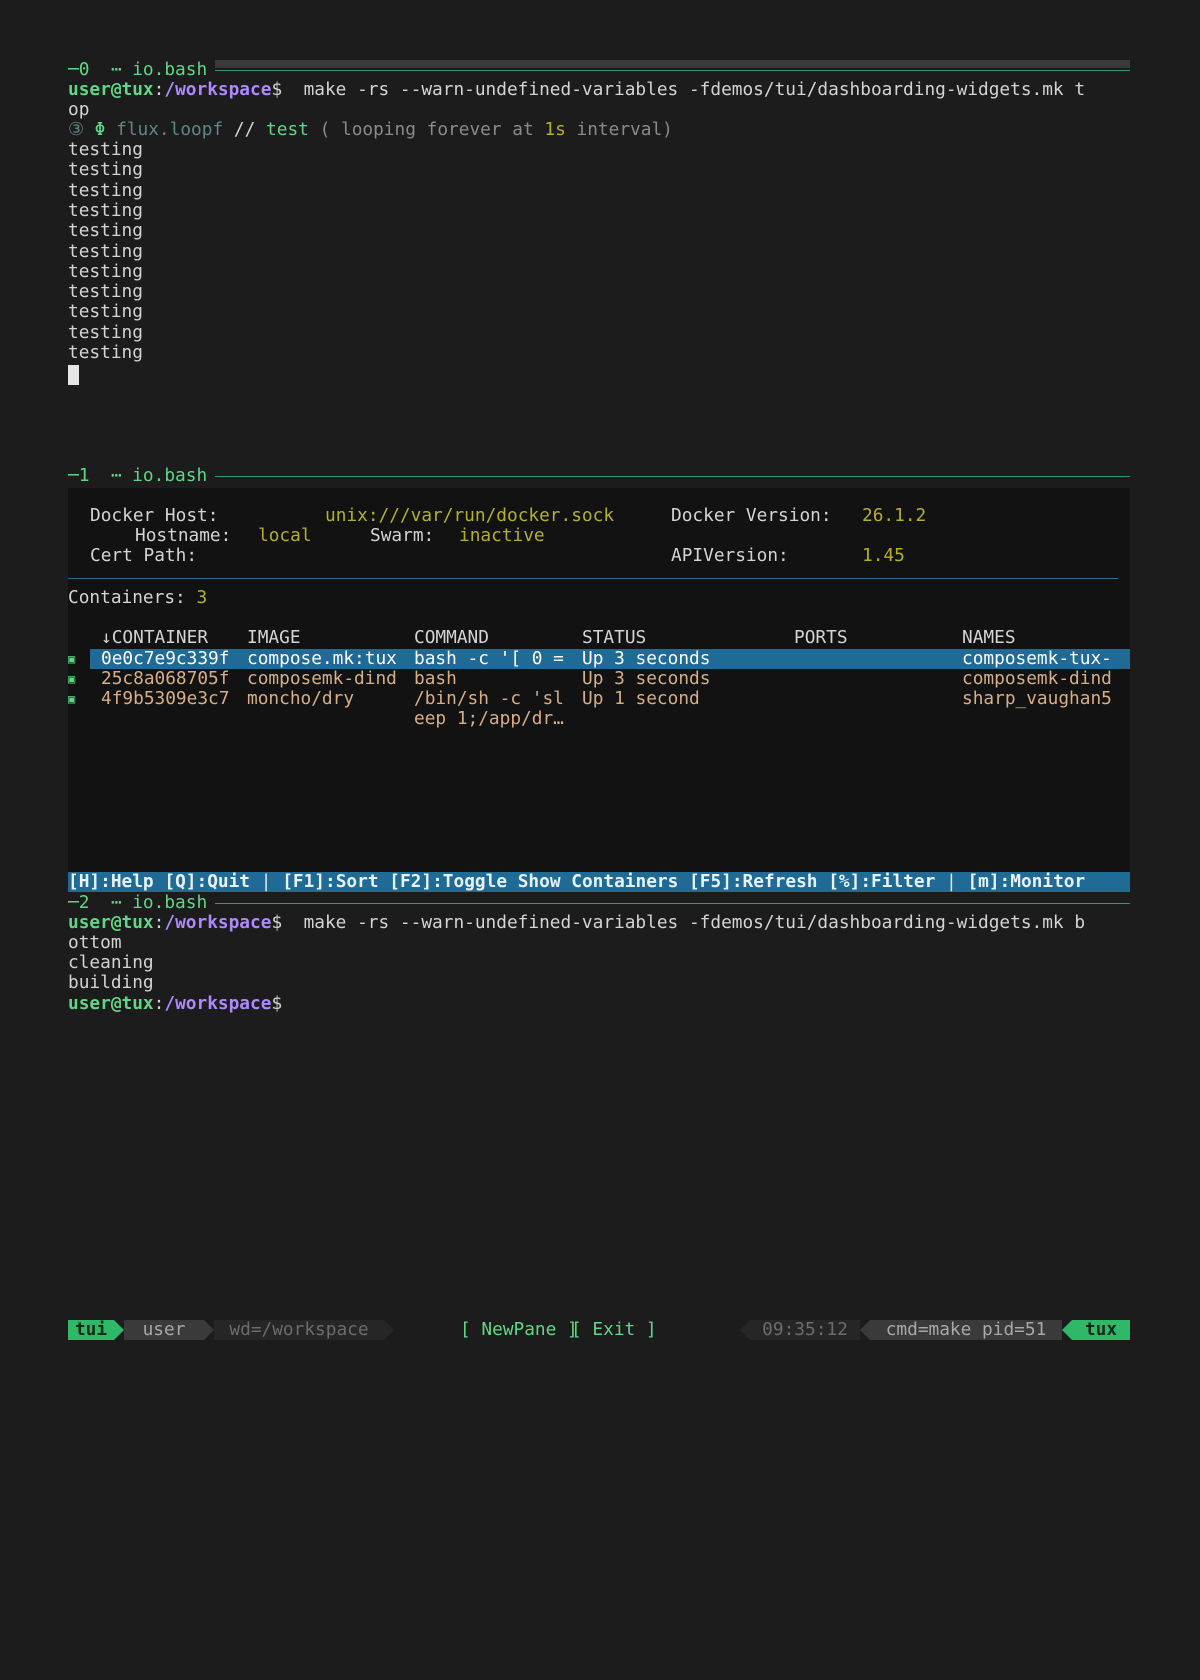 This screenshot has height=1680, width=1200. What do you see at coordinates (555, 129) in the screenshot?
I see `flux-interval: 1s` at bounding box center [555, 129].